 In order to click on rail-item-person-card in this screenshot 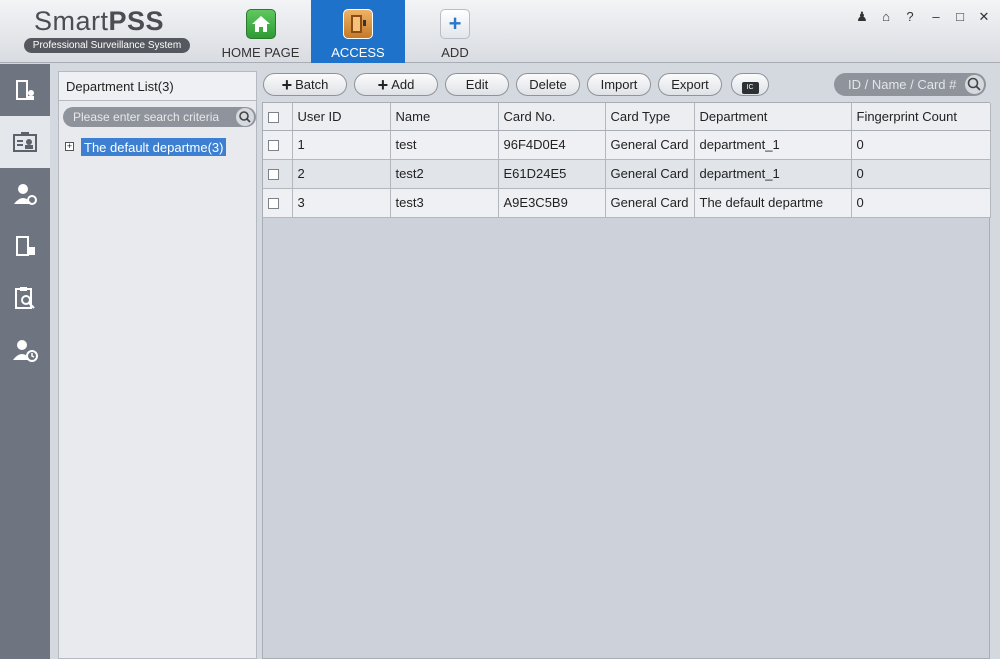, I will do `click(25, 142)`.